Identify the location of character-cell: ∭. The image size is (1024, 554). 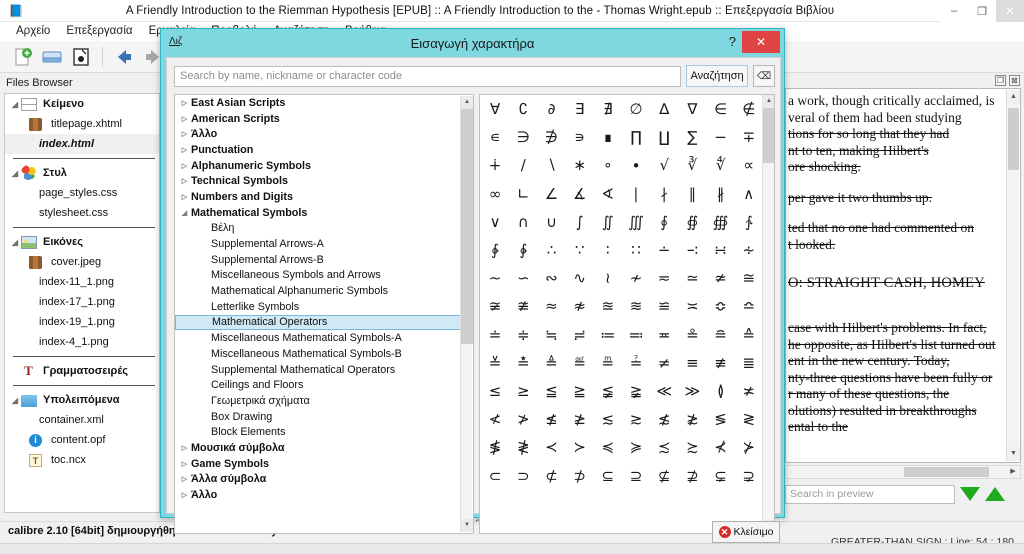
(636, 222).